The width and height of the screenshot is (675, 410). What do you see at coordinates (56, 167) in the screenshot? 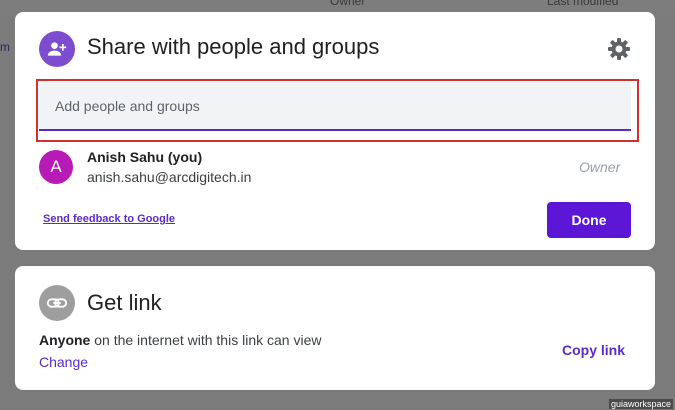
I see `avatar: A` at bounding box center [56, 167].